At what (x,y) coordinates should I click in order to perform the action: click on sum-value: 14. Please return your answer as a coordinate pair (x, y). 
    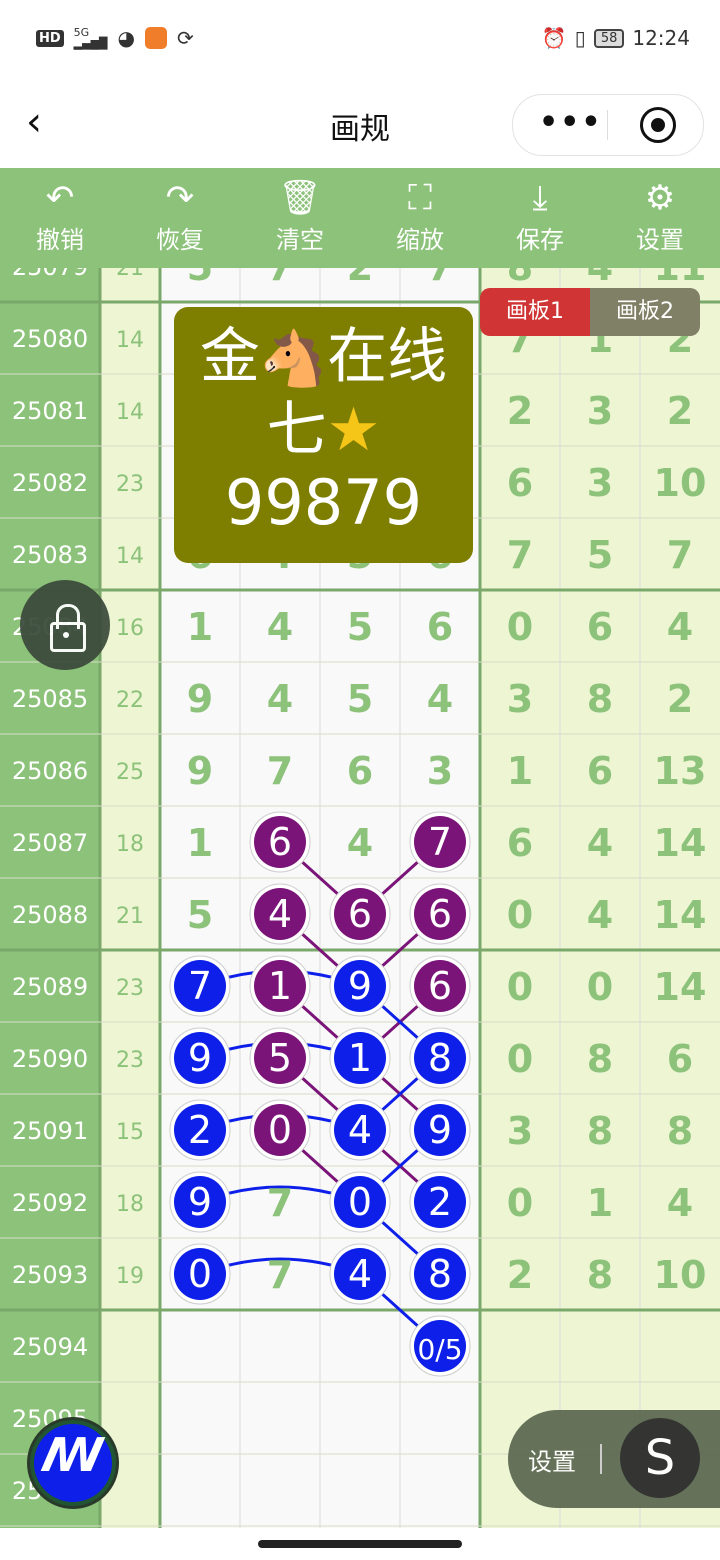
    Looking at the image, I should click on (130, 412).